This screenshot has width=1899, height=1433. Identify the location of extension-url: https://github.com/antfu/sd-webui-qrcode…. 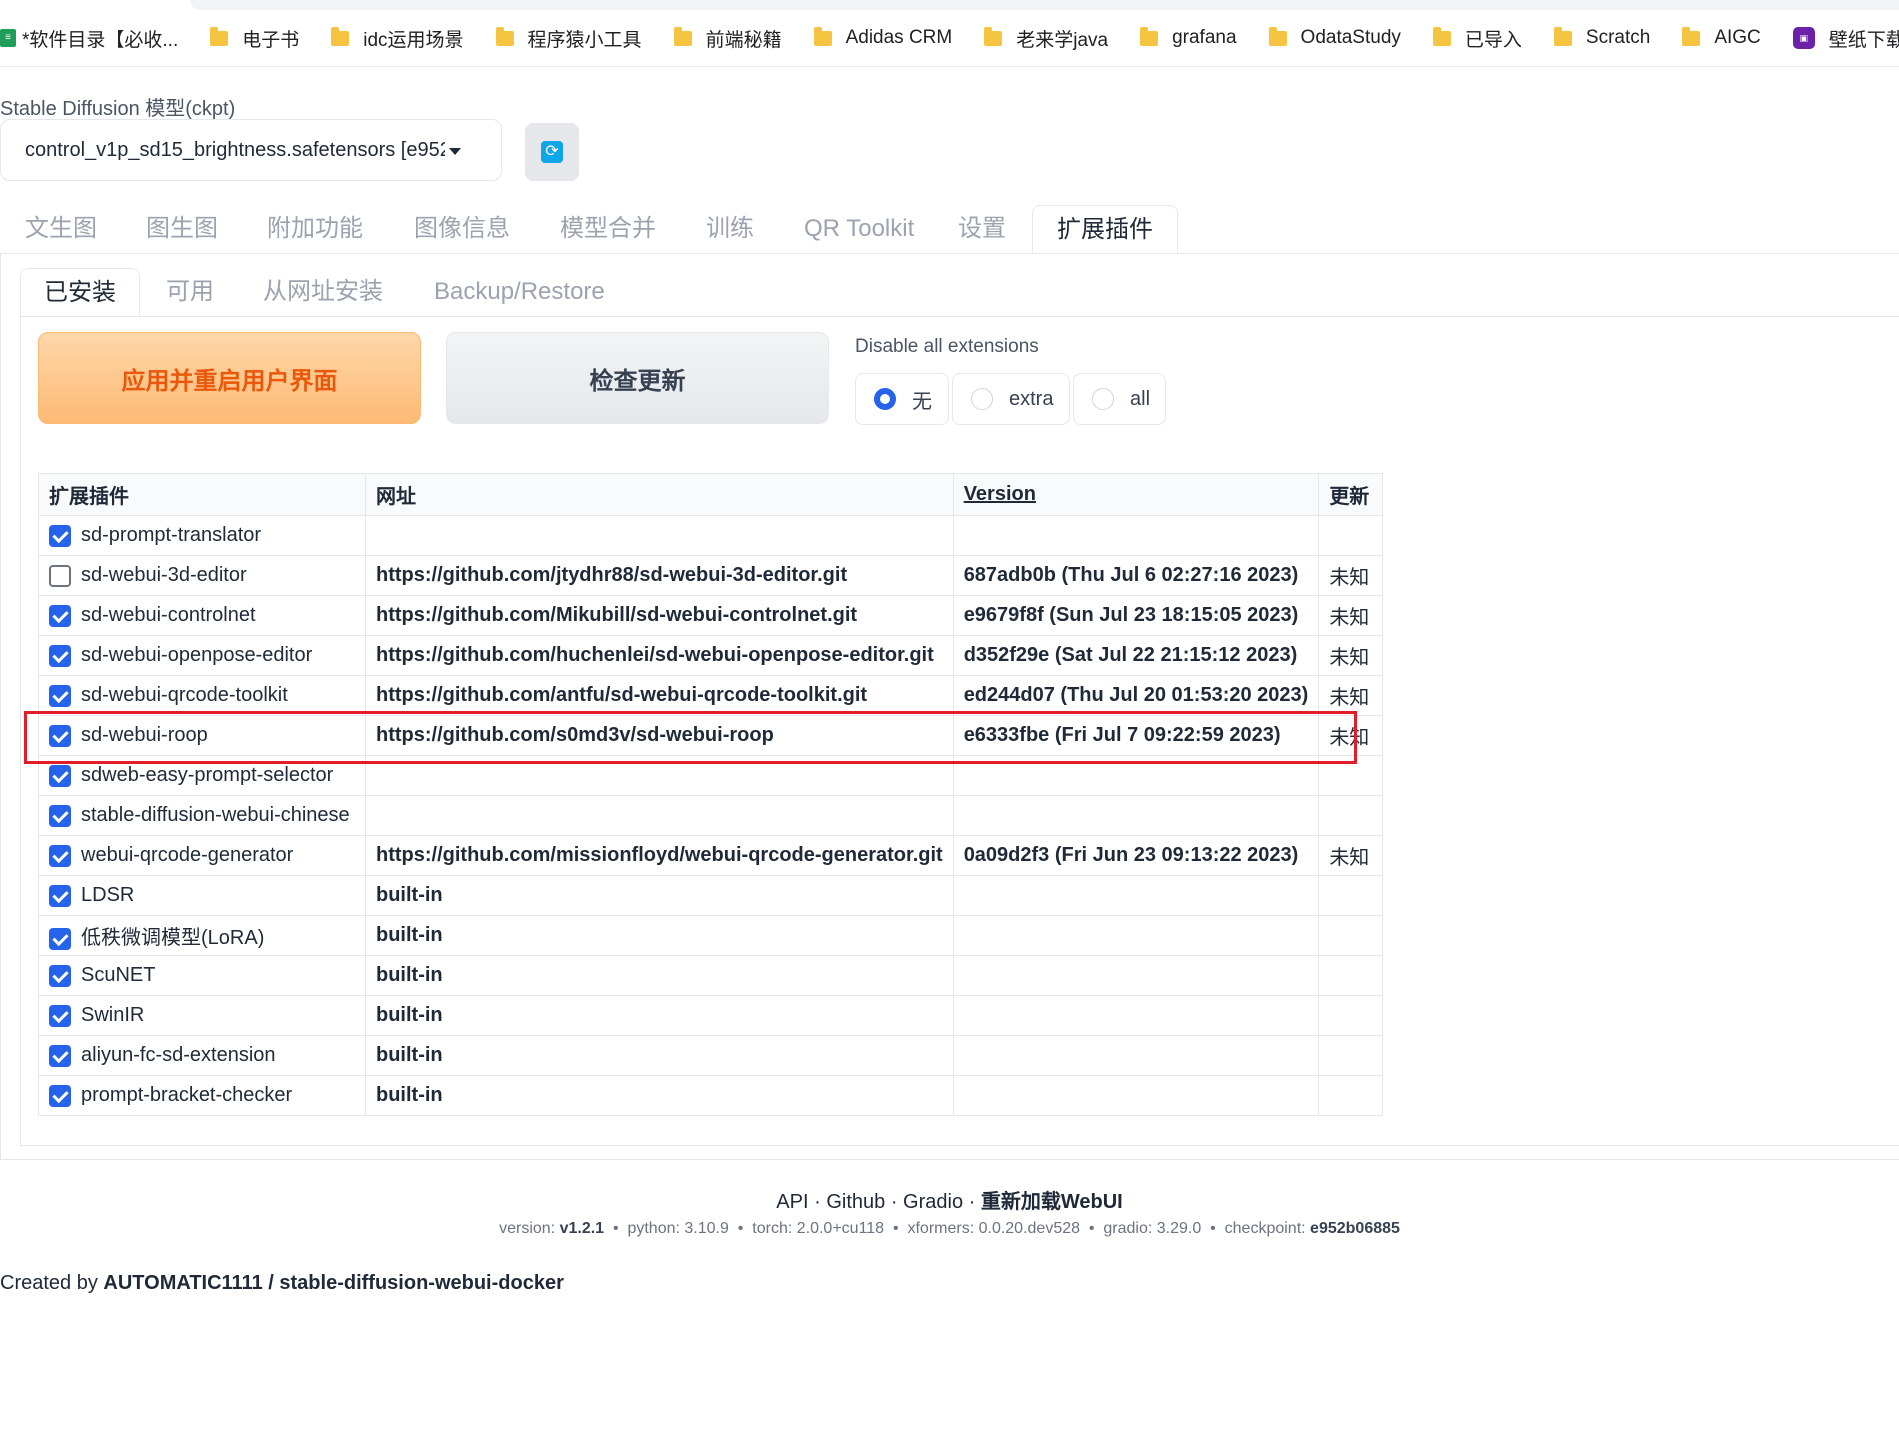
(659, 695).